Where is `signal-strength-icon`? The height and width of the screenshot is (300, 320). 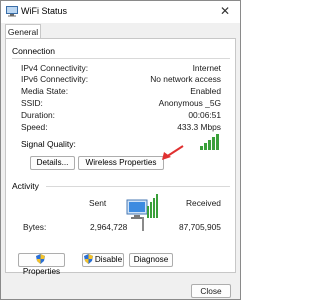
signal-strength-icon is located at coordinates (209, 142).